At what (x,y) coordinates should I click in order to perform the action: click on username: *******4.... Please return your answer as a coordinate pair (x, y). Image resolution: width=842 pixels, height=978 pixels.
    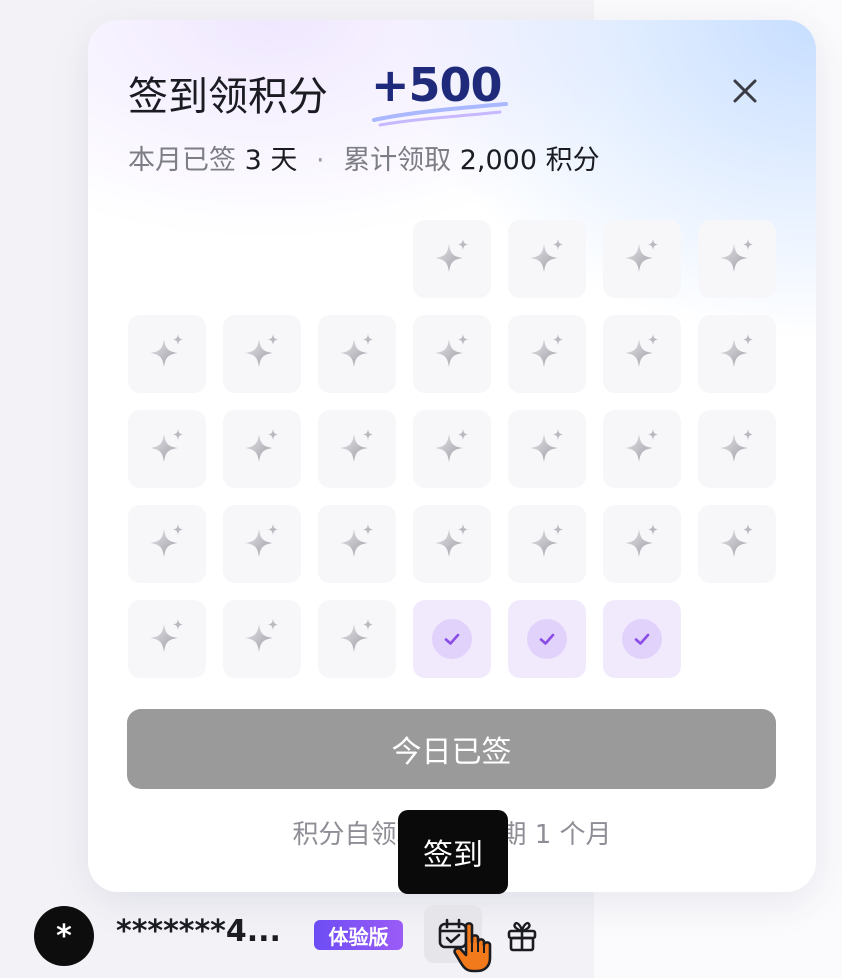
    Looking at the image, I should click on (198, 931).